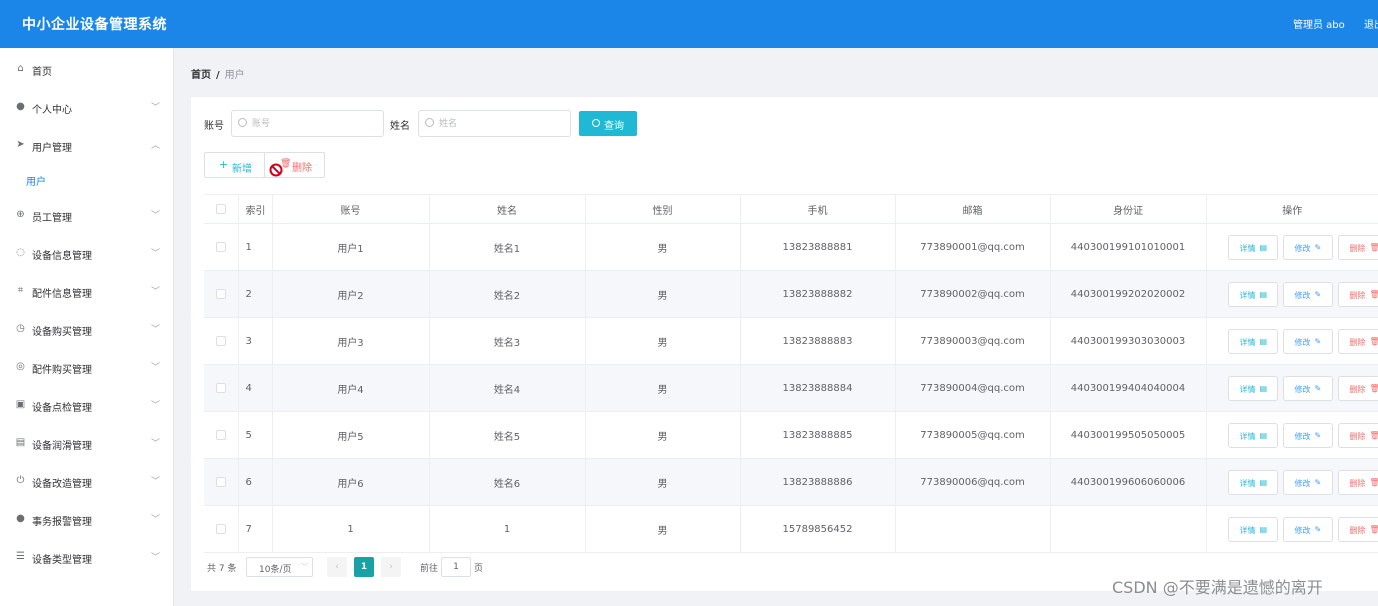 This screenshot has width=1378, height=606. Describe the element at coordinates (62, 294) in the screenshot. I see `sidebar-item-label: 配件信息管理` at that location.